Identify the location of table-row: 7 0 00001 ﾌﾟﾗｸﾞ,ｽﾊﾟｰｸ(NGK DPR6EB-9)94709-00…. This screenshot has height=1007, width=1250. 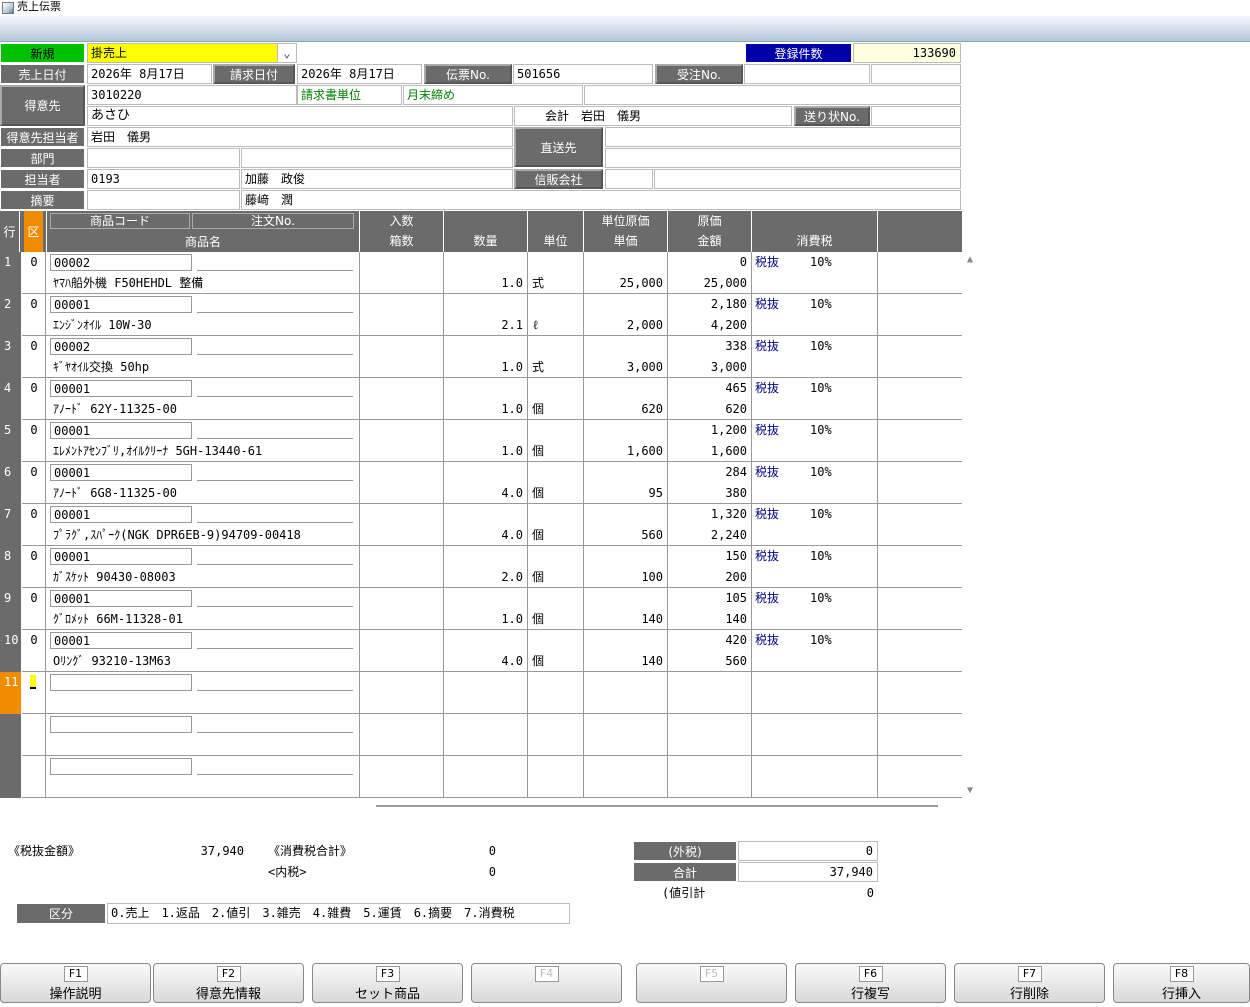
(481, 525).